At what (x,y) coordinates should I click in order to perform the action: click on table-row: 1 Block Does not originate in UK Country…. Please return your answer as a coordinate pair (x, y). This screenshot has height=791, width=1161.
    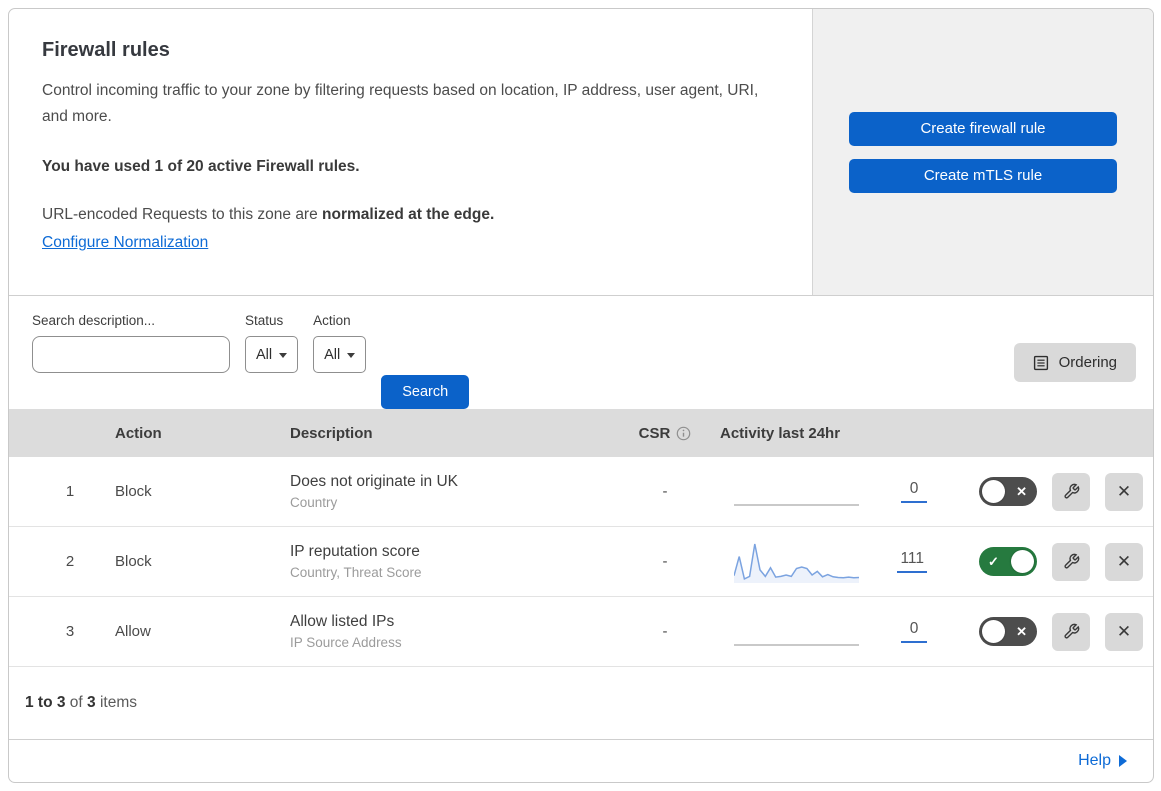
    Looking at the image, I should click on (581, 492).